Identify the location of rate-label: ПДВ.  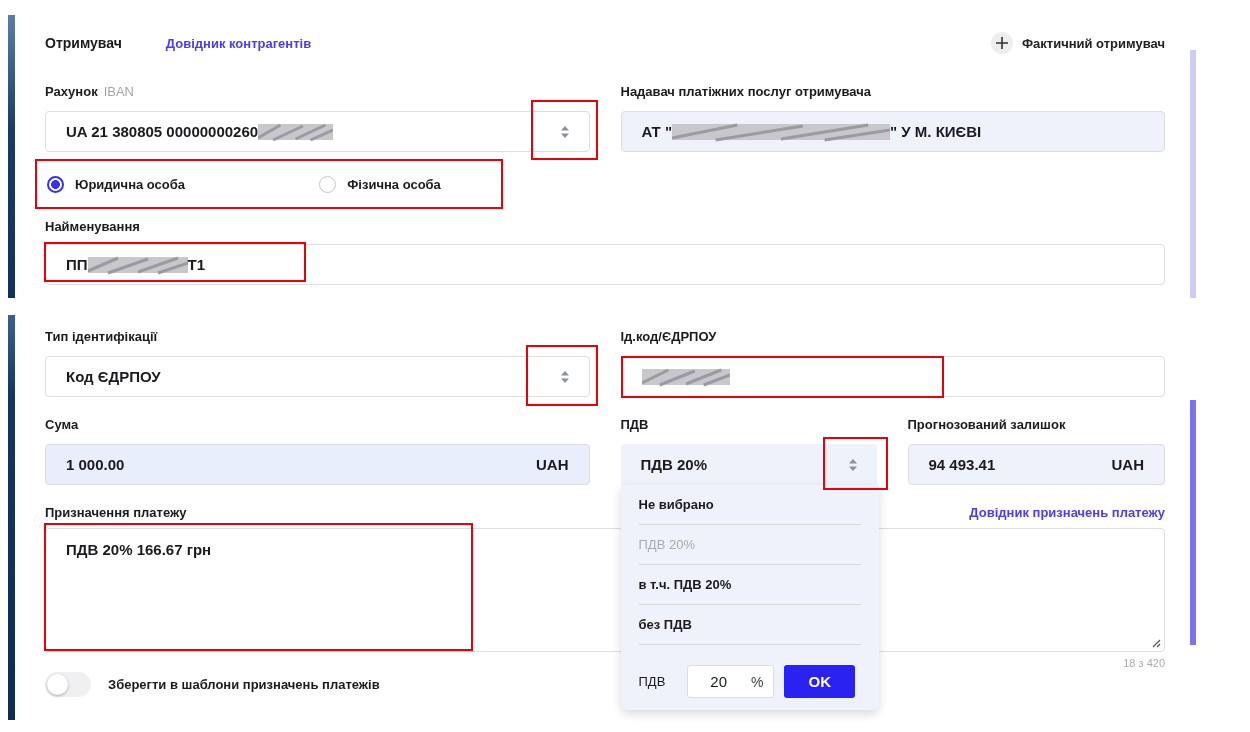
(652, 681).